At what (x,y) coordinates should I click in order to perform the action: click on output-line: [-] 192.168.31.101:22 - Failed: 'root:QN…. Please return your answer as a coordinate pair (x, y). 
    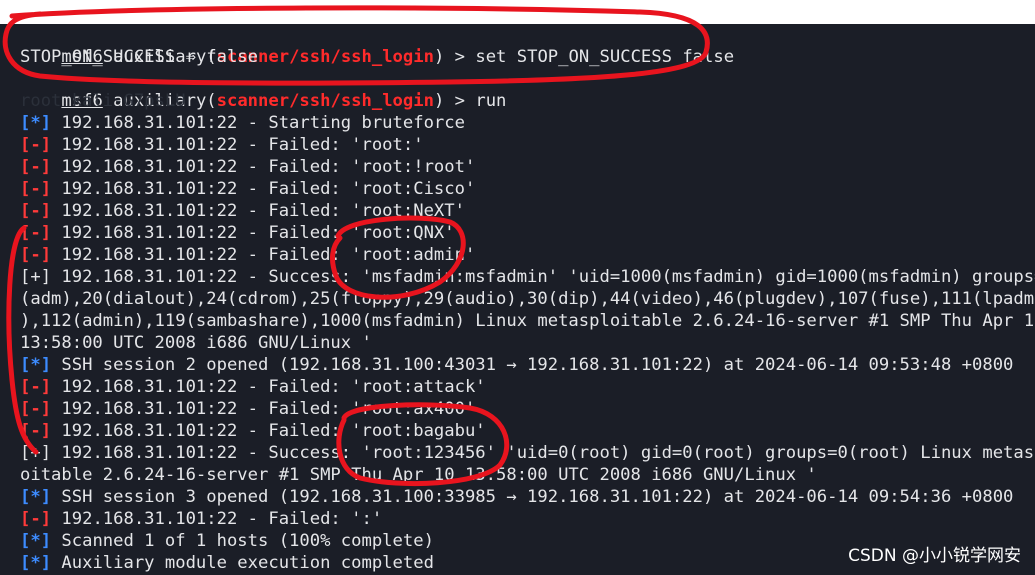
    Looking at the image, I should click on (237, 233).